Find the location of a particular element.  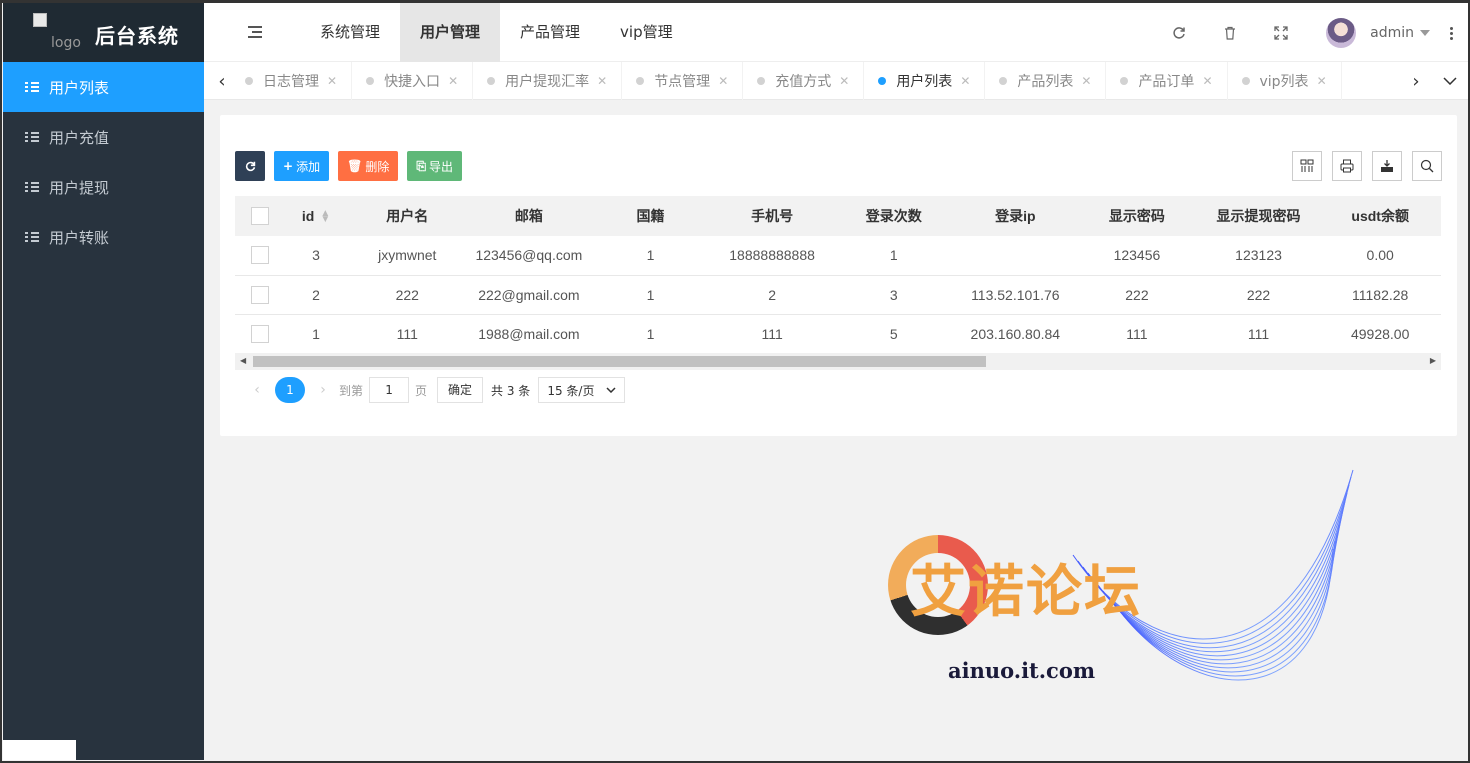

horizontal-scrollbar: ◀ ▶ is located at coordinates (838, 361).